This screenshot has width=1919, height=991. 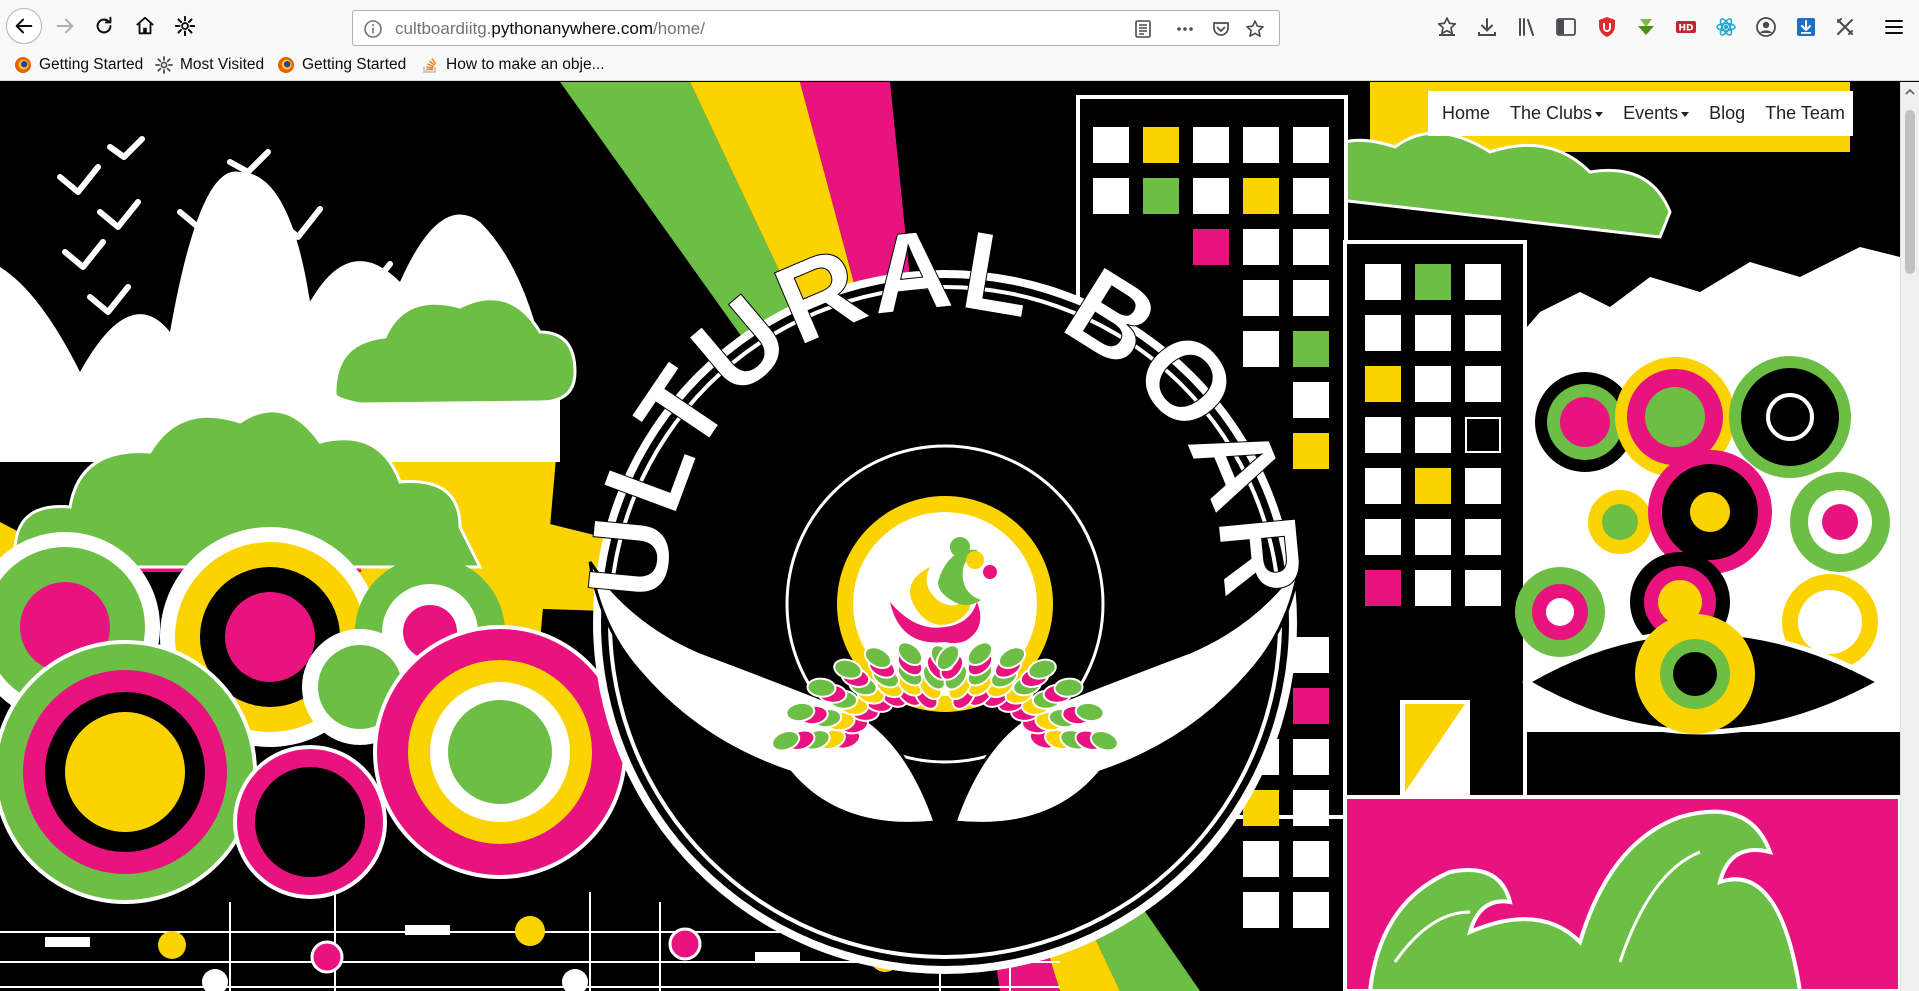 What do you see at coordinates (1894, 27) in the screenshot?
I see `hamburger-menu-icon` at bounding box center [1894, 27].